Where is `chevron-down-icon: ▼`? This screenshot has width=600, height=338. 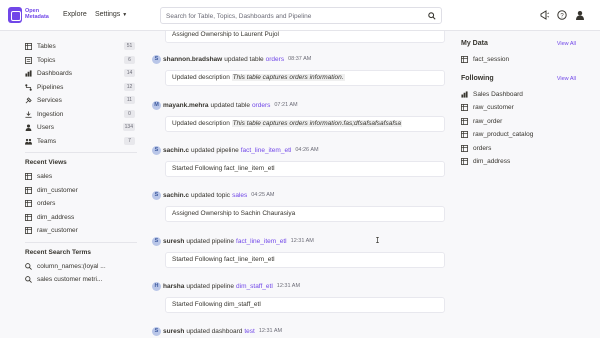 chevron-down-icon: ▼ is located at coordinates (125, 15).